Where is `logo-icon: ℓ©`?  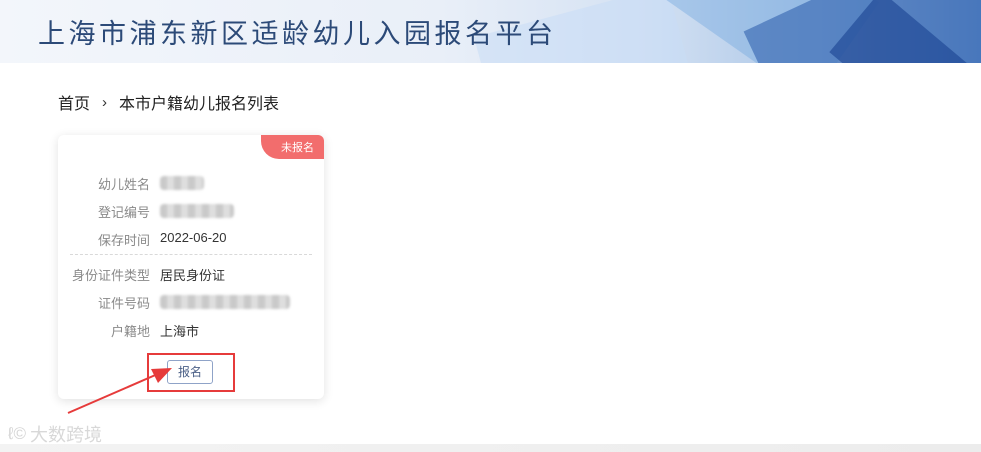
logo-icon: ℓ© is located at coordinates (17, 433).